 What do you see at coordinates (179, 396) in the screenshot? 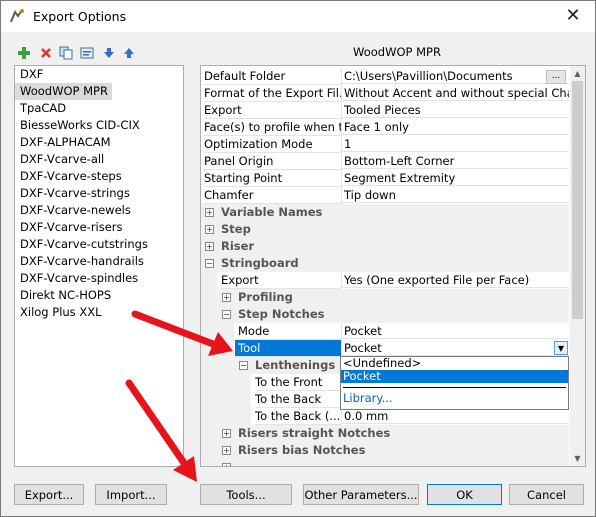
I see `annotation-arrows` at bounding box center [179, 396].